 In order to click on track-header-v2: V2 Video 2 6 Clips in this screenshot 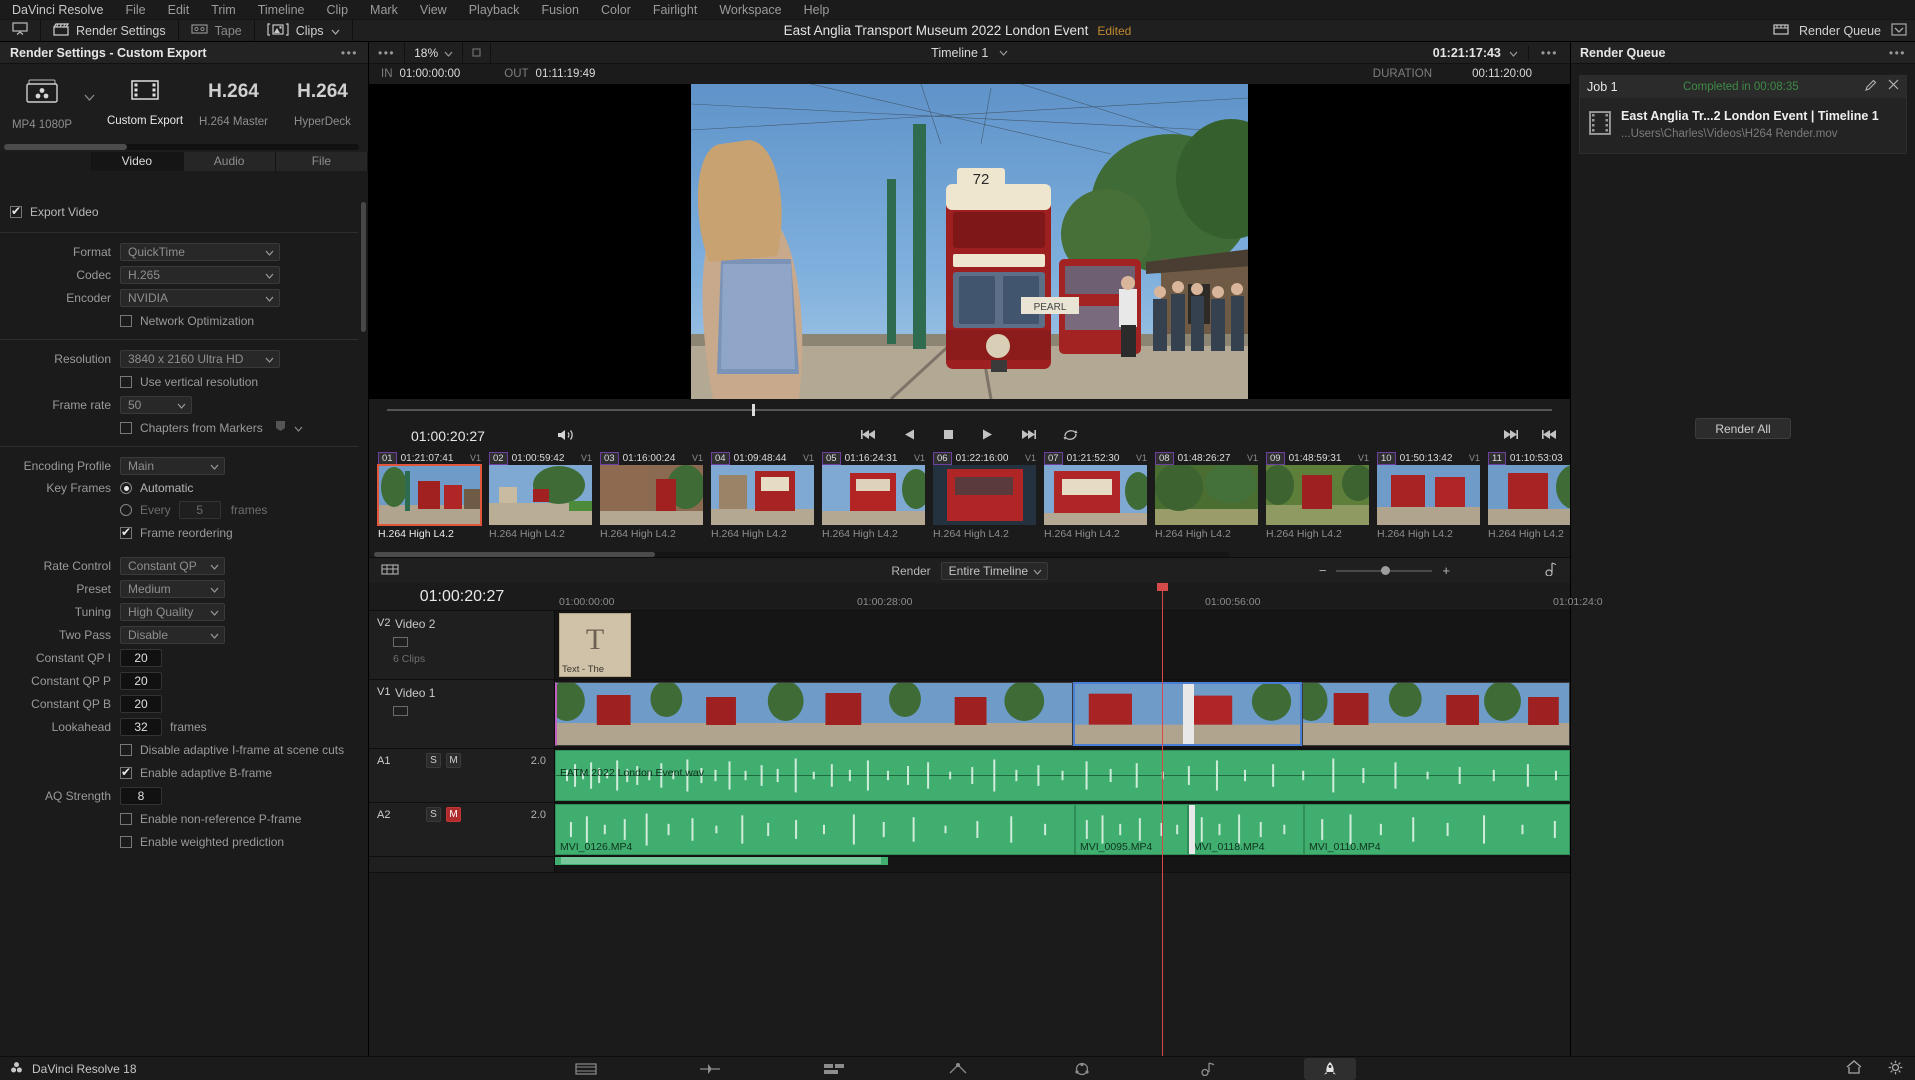, I will do `click(462, 645)`.